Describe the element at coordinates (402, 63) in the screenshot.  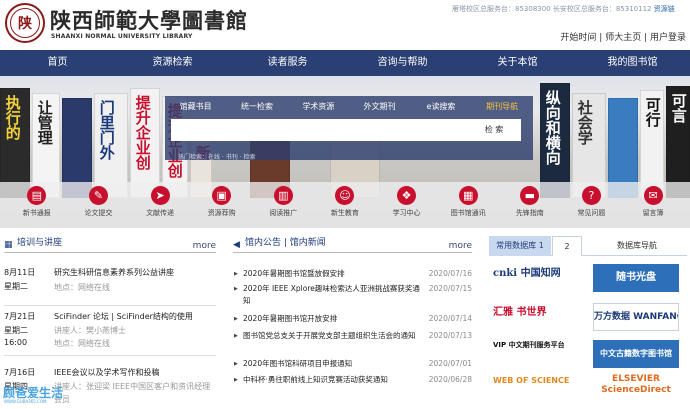
I see `nav-consult-help: 咨询与帮助` at that location.